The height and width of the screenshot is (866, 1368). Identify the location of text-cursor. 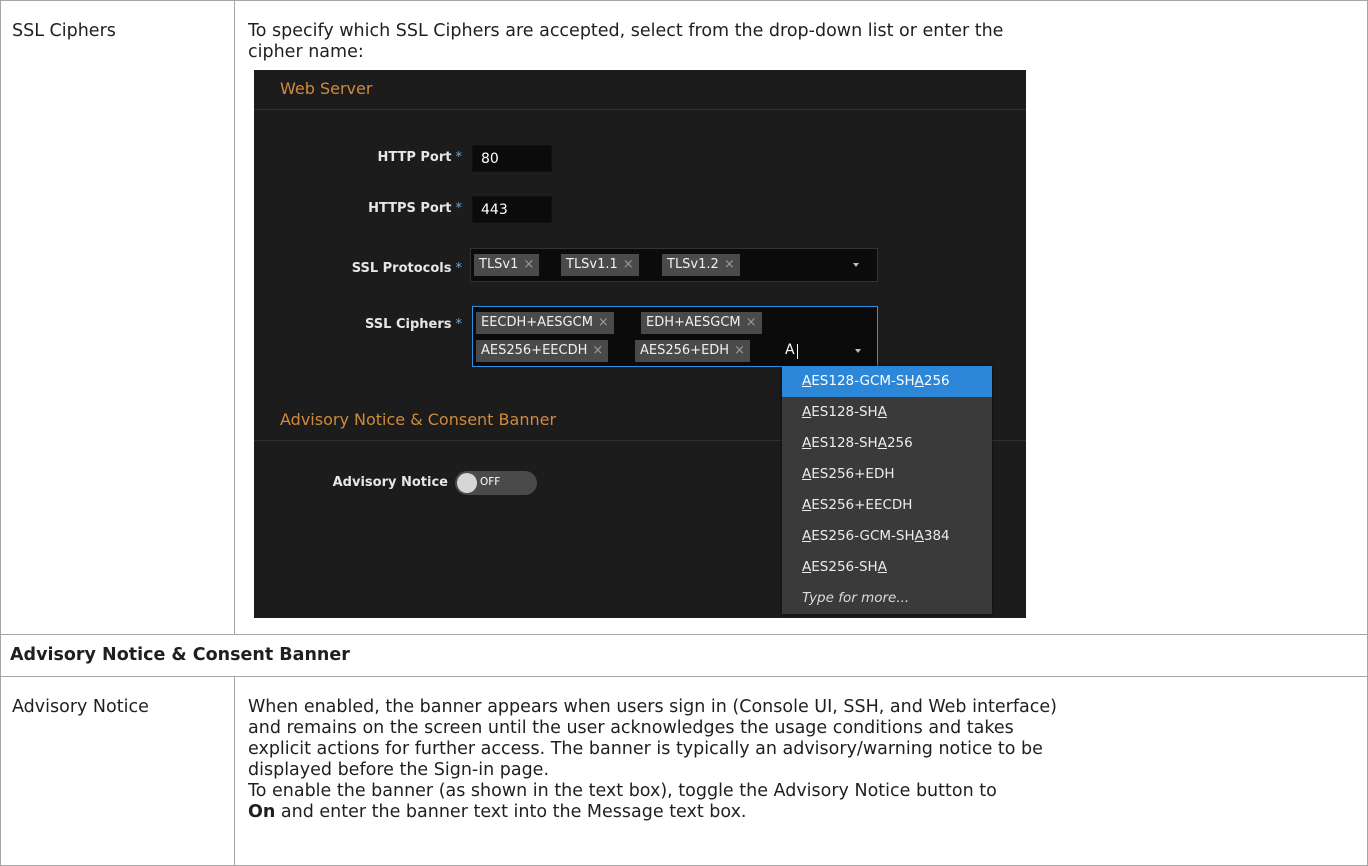
(797, 351).